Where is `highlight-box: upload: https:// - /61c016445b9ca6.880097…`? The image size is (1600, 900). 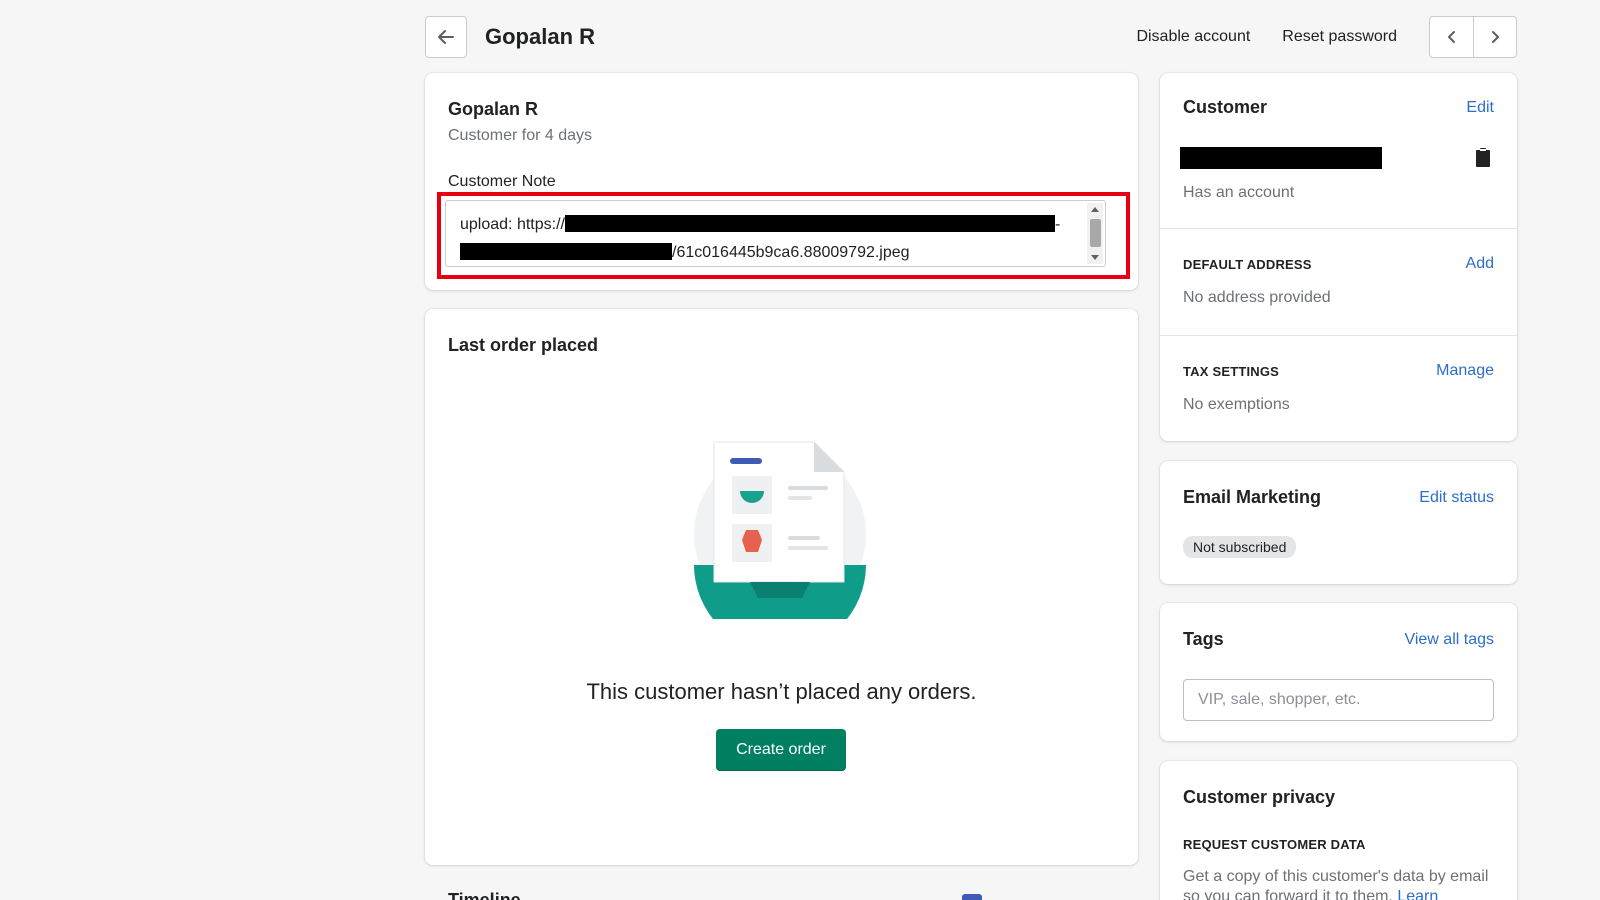
highlight-box: upload: https:// - /61c016445b9ca6.880097… is located at coordinates (783, 235).